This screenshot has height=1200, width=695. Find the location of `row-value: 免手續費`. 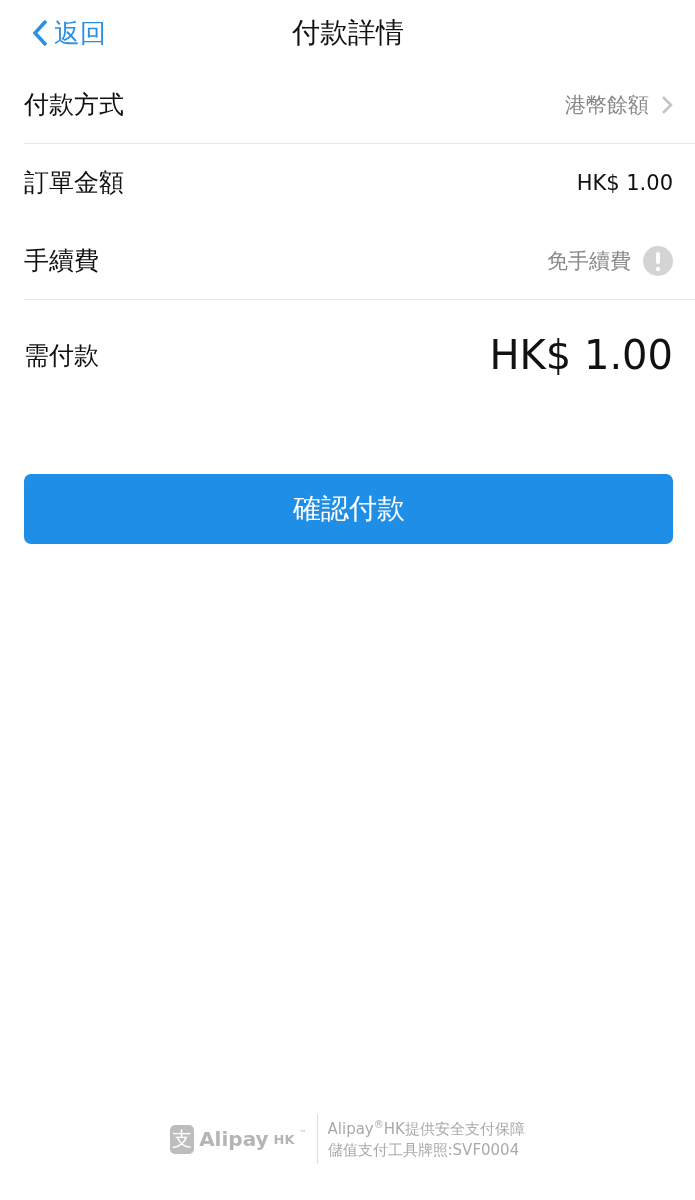

row-value: 免手續費 is located at coordinates (589, 261).